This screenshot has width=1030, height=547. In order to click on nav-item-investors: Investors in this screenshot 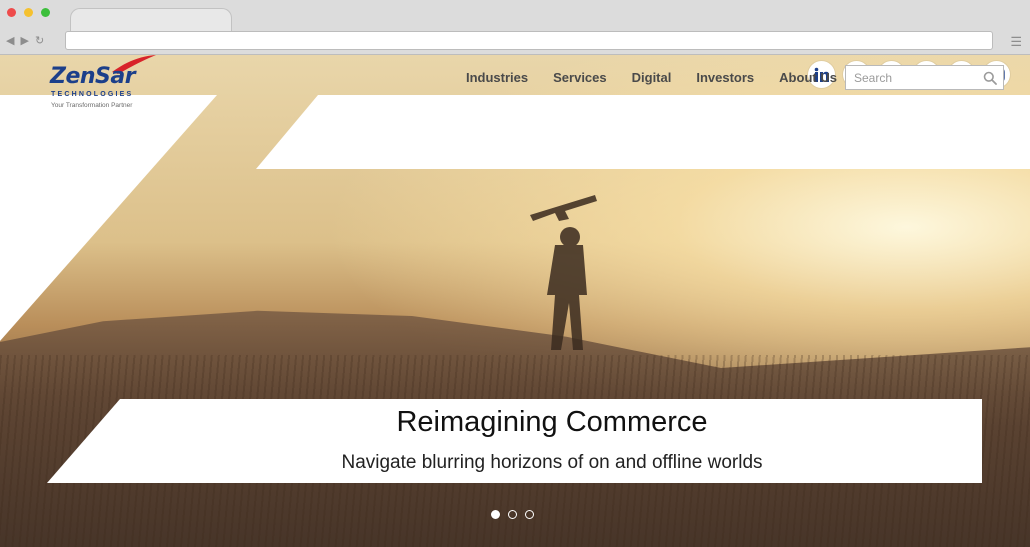, I will do `click(725, 77)`.